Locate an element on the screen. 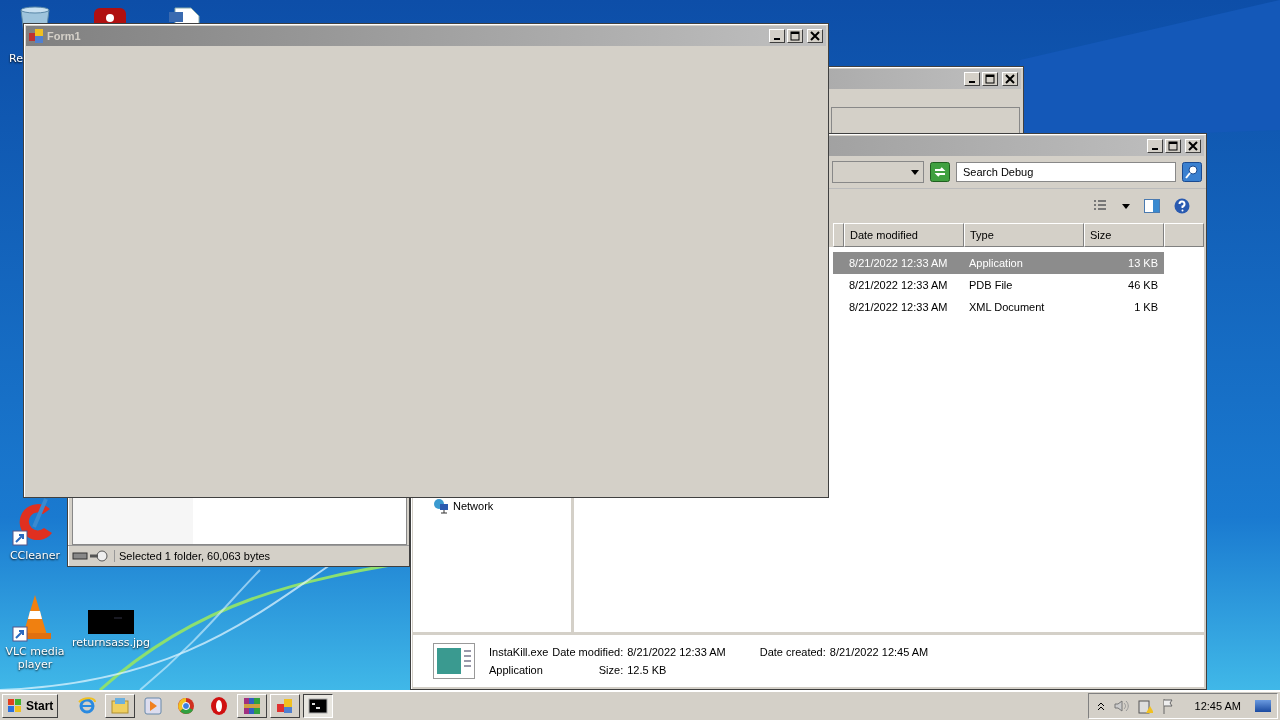 The image size is (1280, 720). detail-value: 12.5 KB is located at coordinates (647, 670).